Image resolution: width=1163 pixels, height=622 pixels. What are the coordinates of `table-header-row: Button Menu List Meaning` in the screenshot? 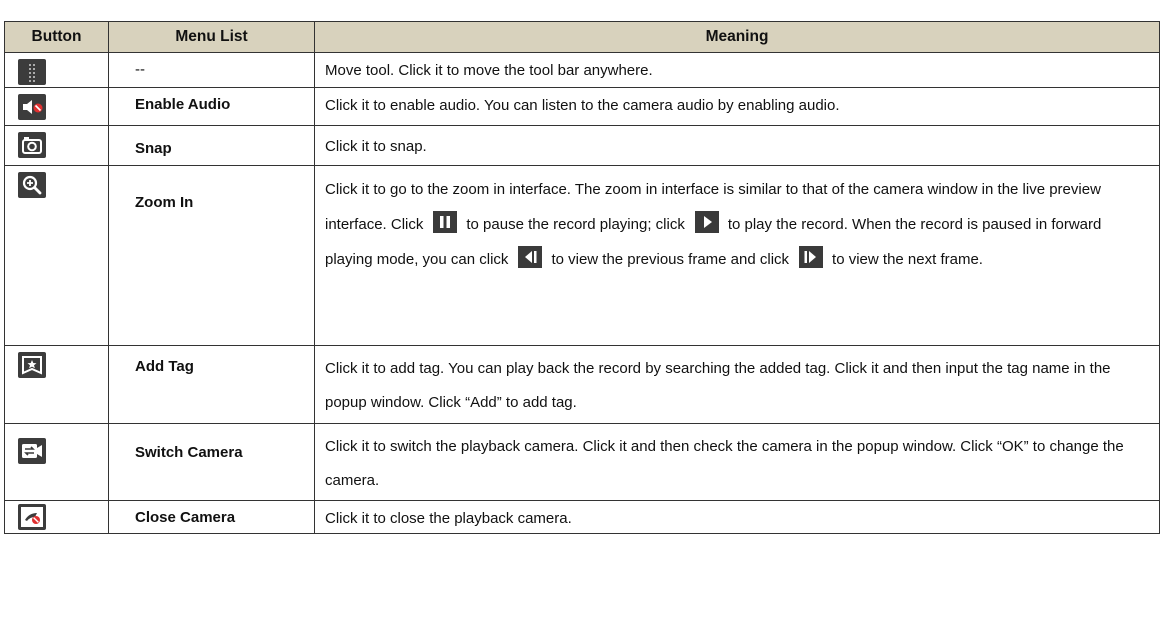 It's located at (582, 37).